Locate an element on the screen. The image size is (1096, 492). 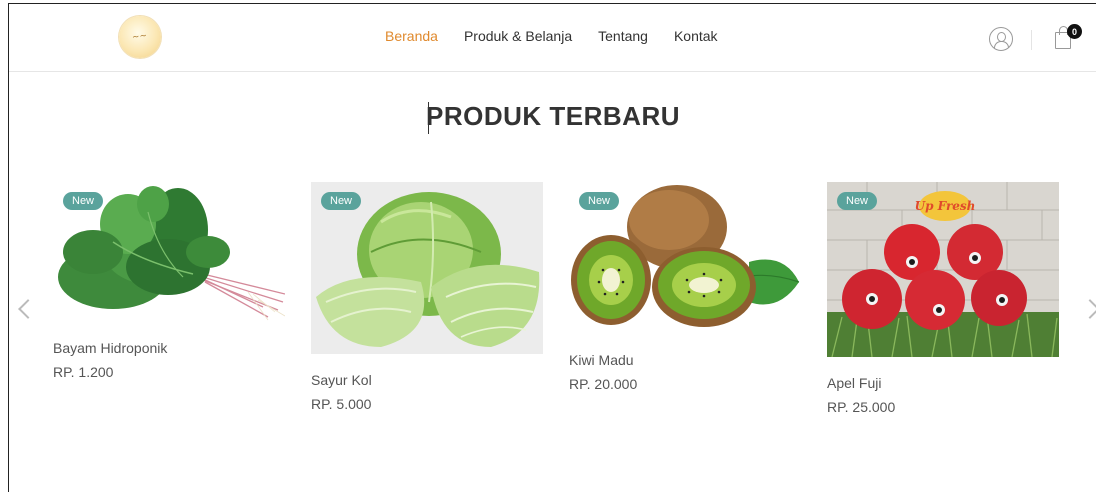
brand-logo: ~~ is located at coordinates (140, 37).